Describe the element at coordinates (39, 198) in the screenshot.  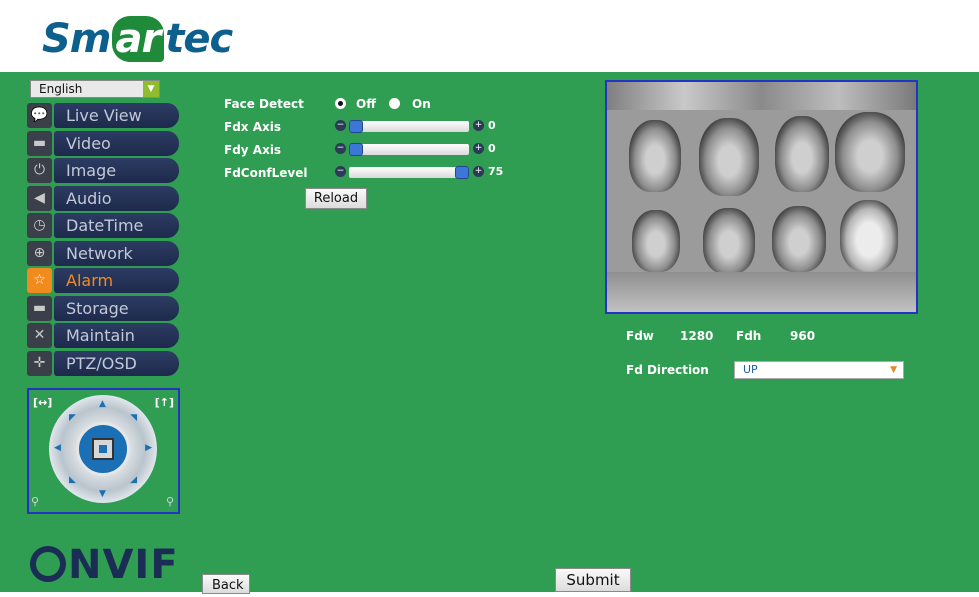
I see `speaker-icon: ◀` at that location.